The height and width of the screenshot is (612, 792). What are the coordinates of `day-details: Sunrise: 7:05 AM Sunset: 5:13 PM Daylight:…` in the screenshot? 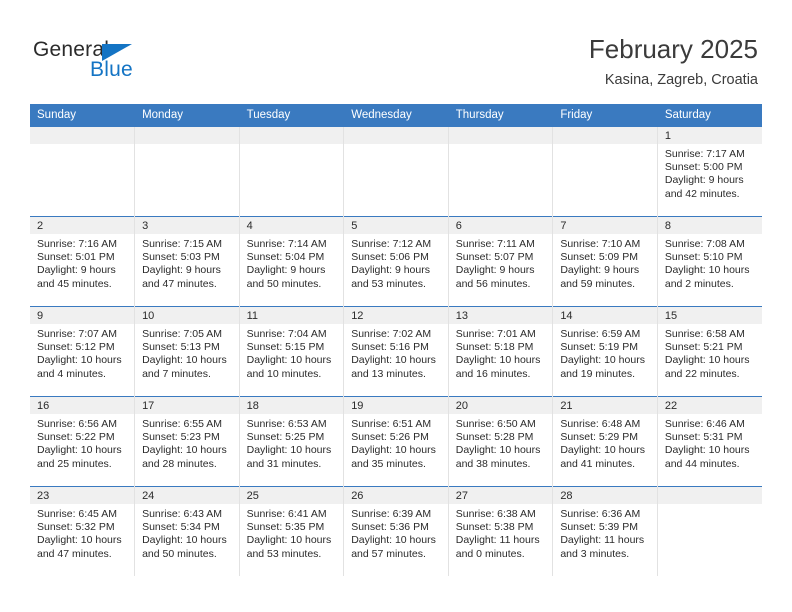 It's located at (187, 352).